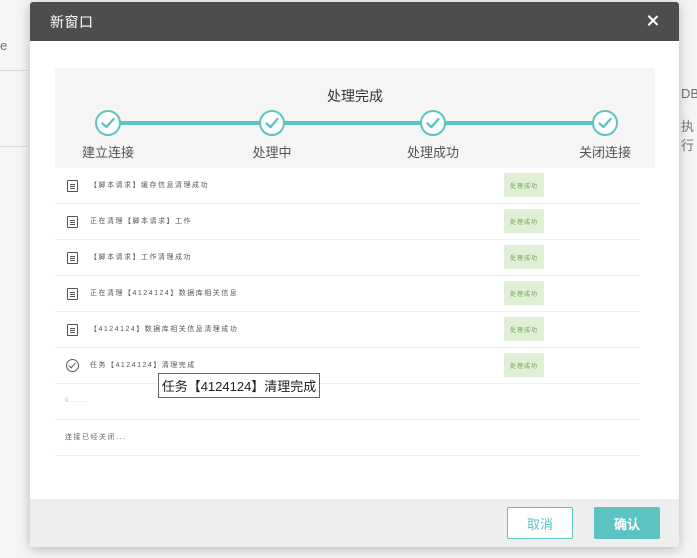  I want to click on step-success: 处理成功, so click(433, 135).